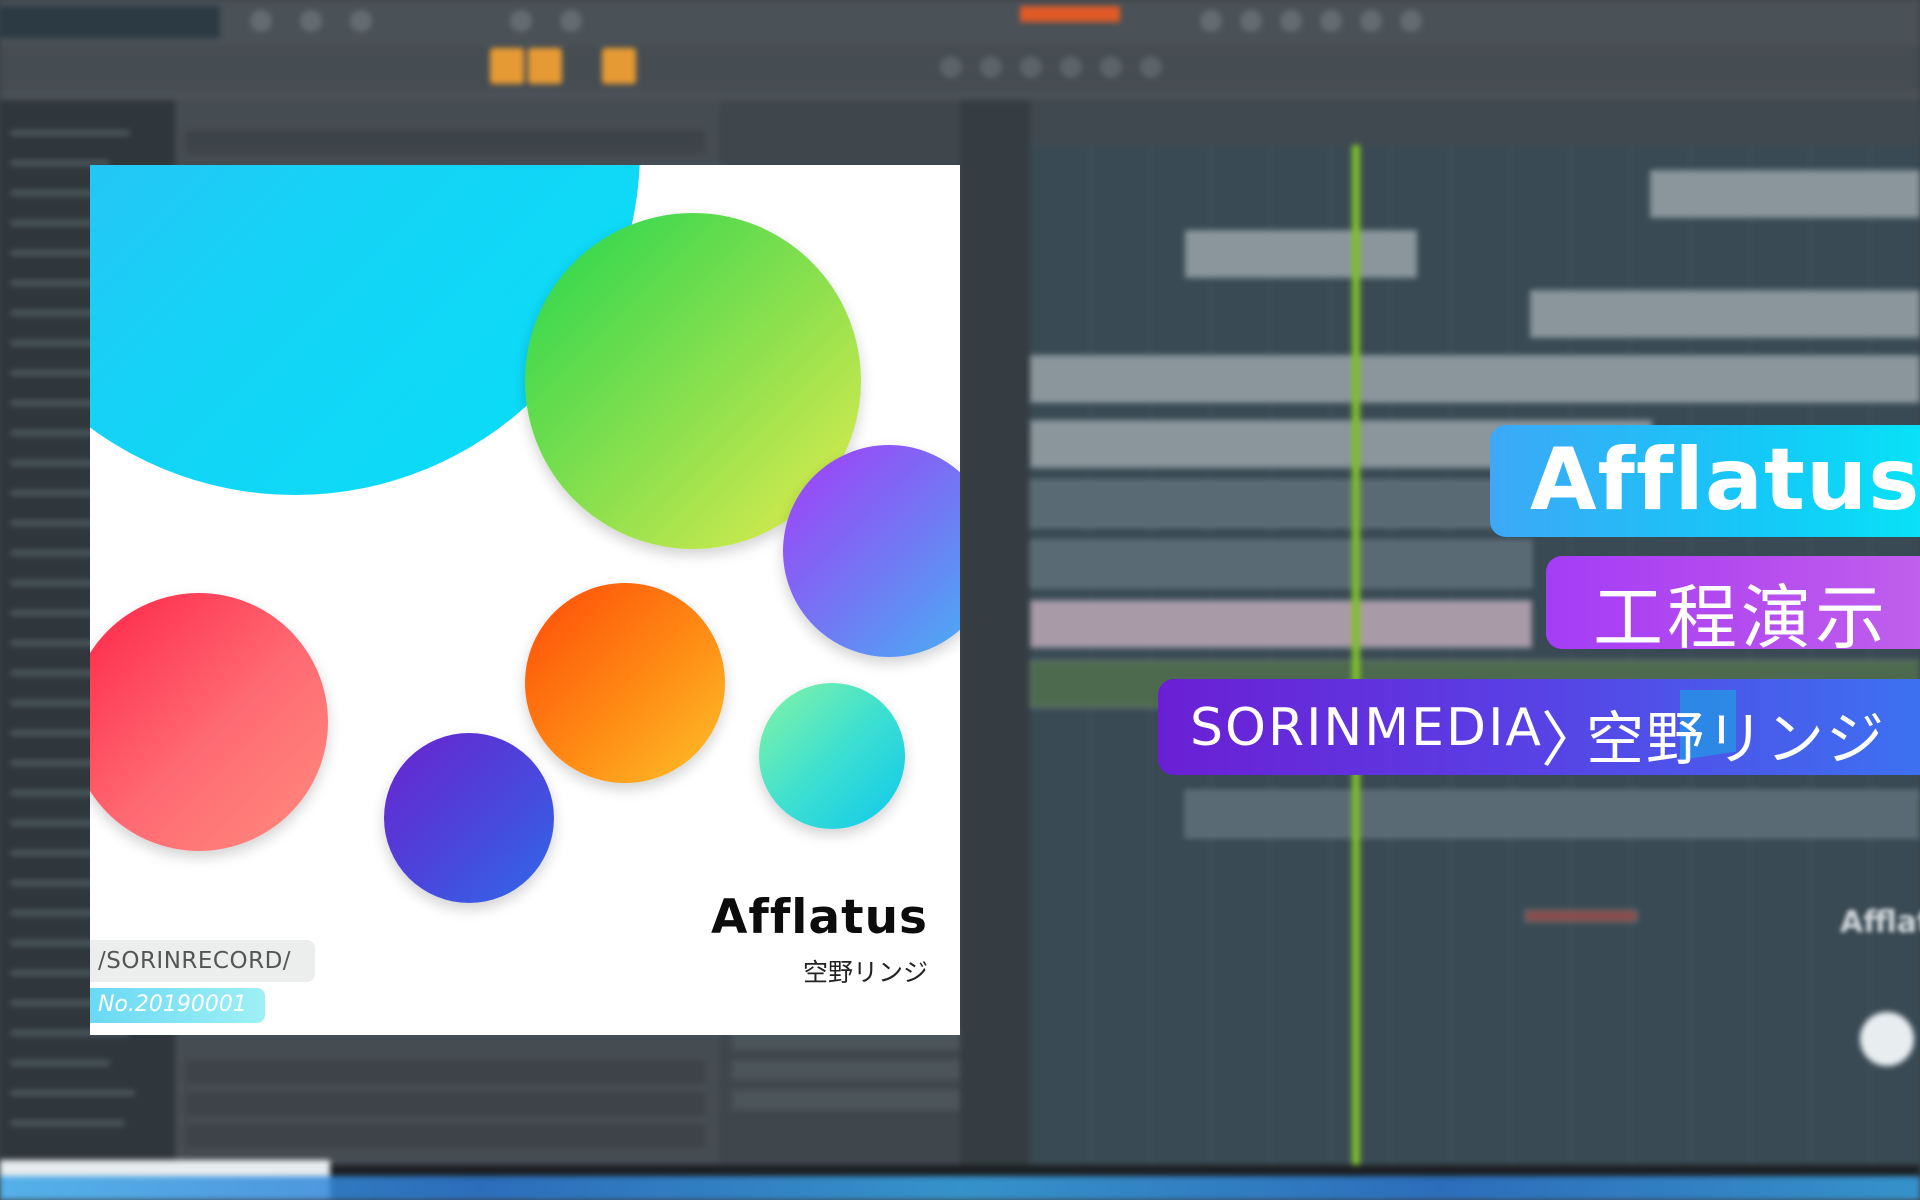 The image size is (1920, 1200). I want to click on play-button-icon, so click(311, 21).